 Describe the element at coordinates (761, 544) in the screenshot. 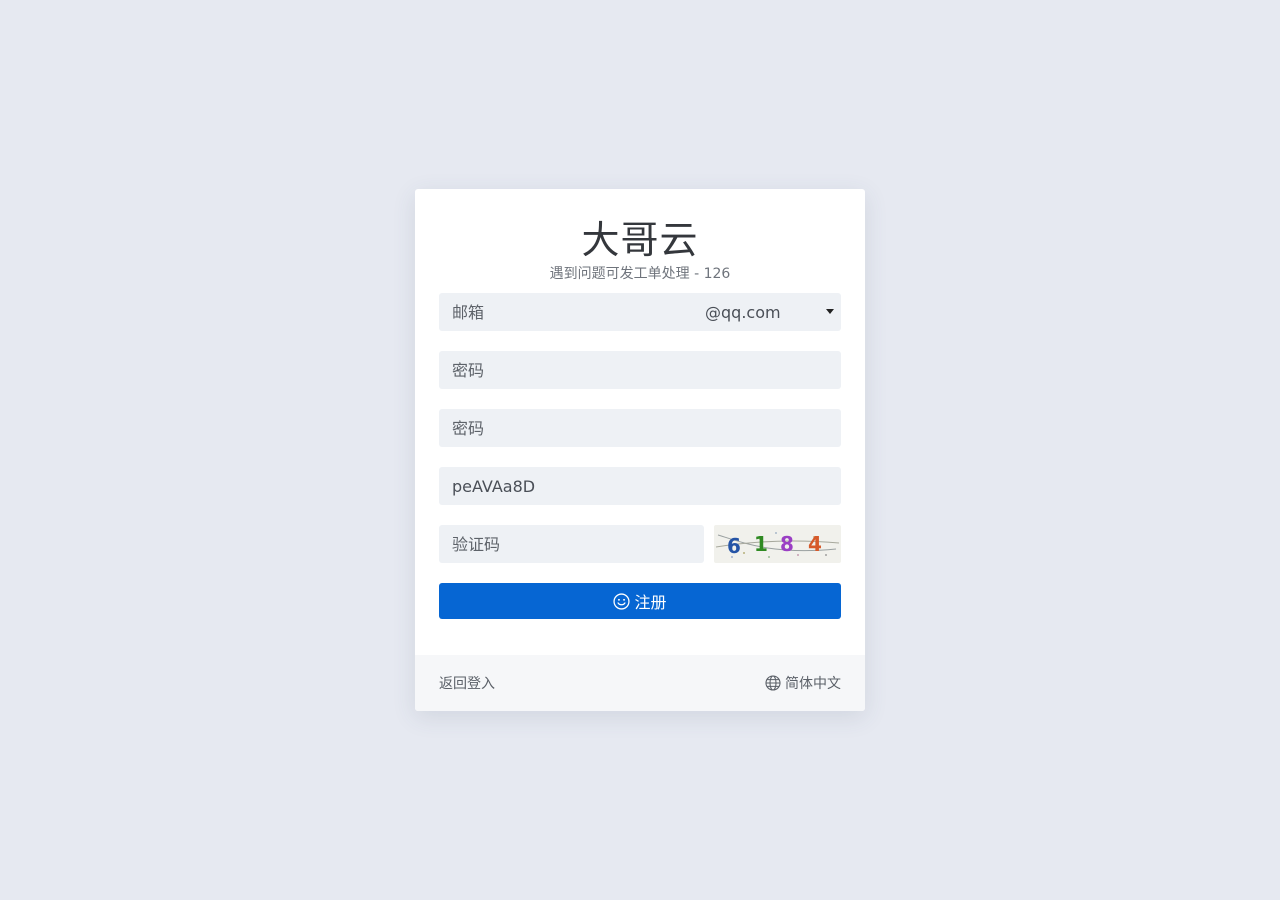

I see `captcha-char-2: 1` at that location.